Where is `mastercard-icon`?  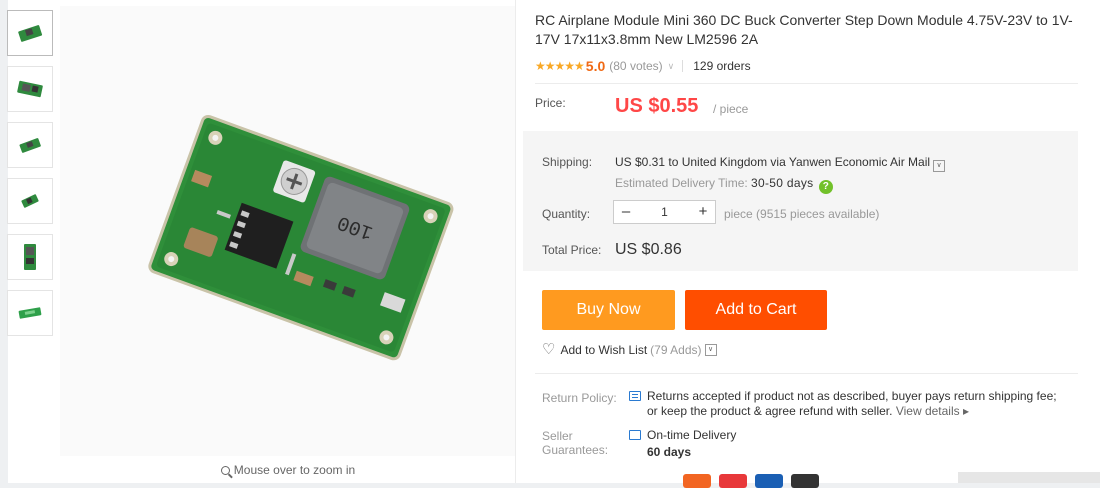
mastercard-icon is located at coordinates (697, 481).